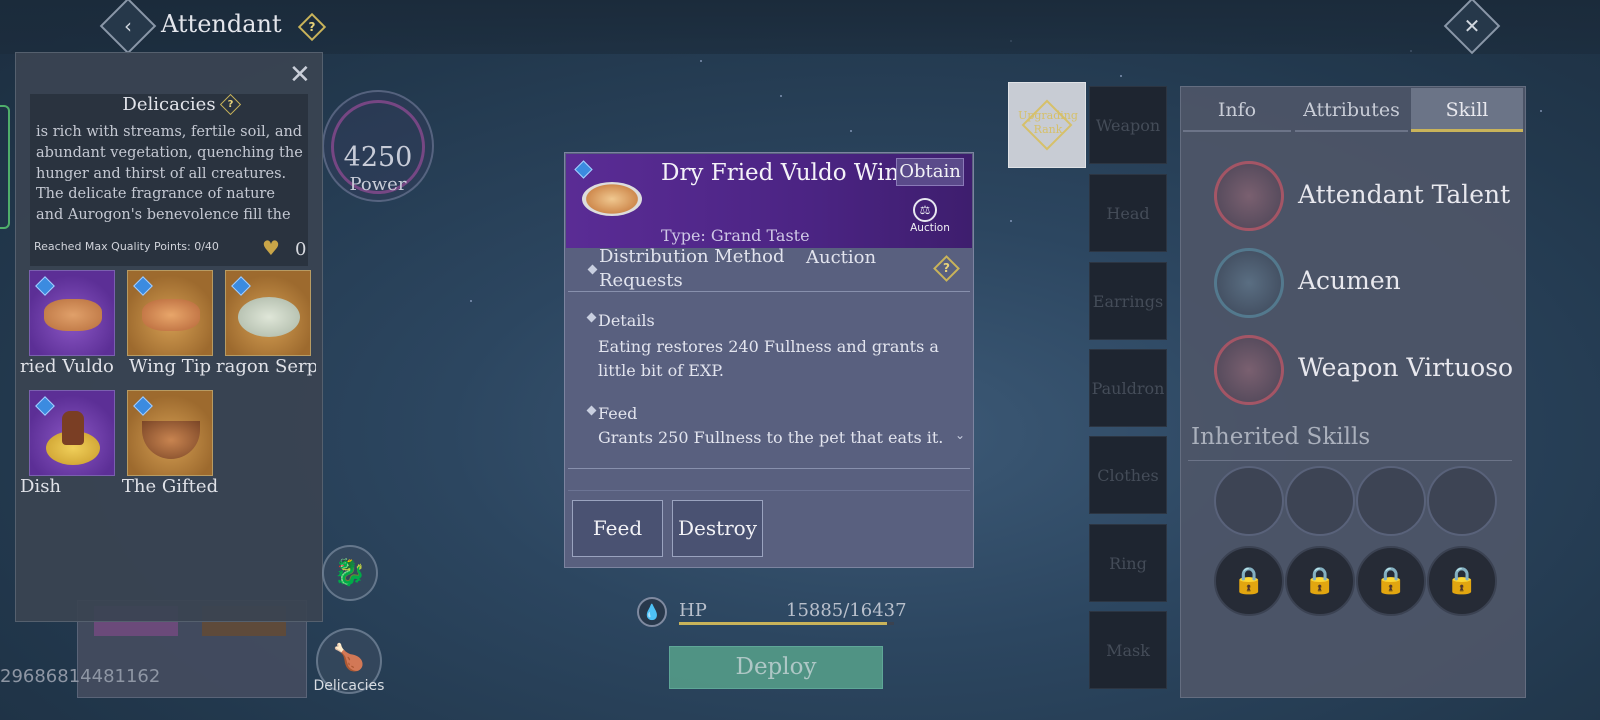 The width and height of the screenshot is (1600, 720). I want to click on power-value: 4250, so click(378, 157).